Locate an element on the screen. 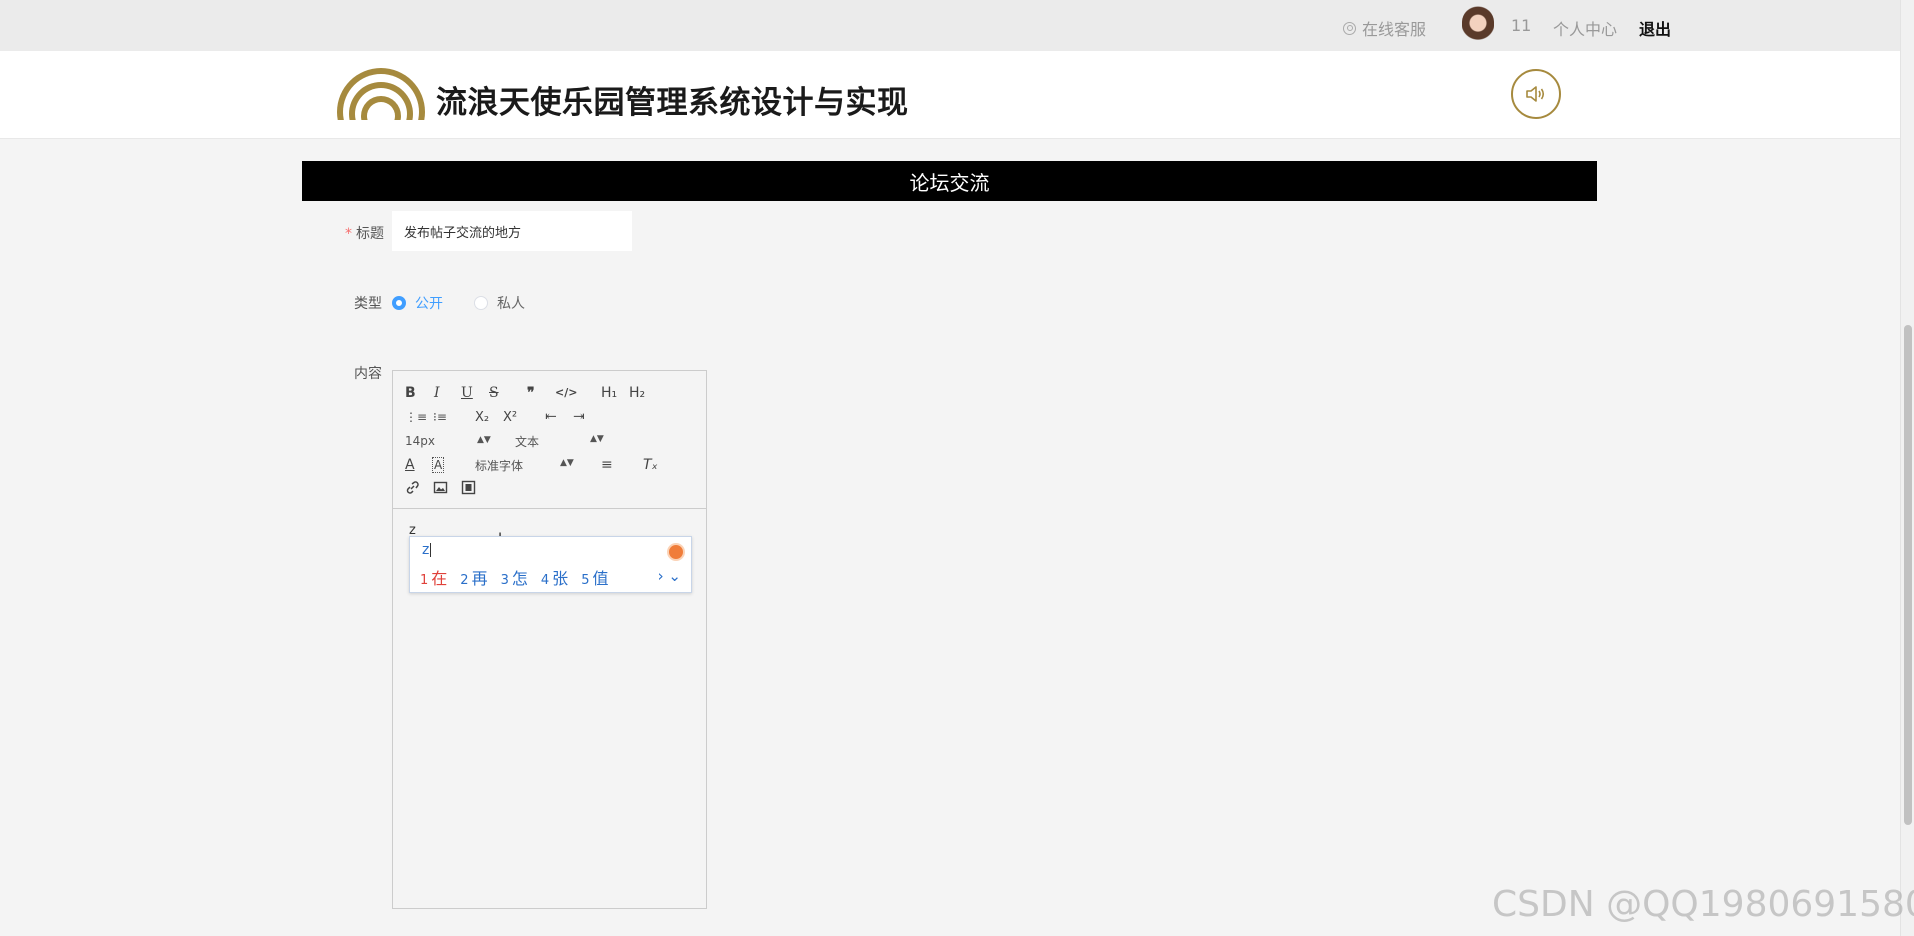 Image resolution: width=1914 pixels, height=936 pixels. ime-candidate: 1在 is located at coordinates (433, 577).